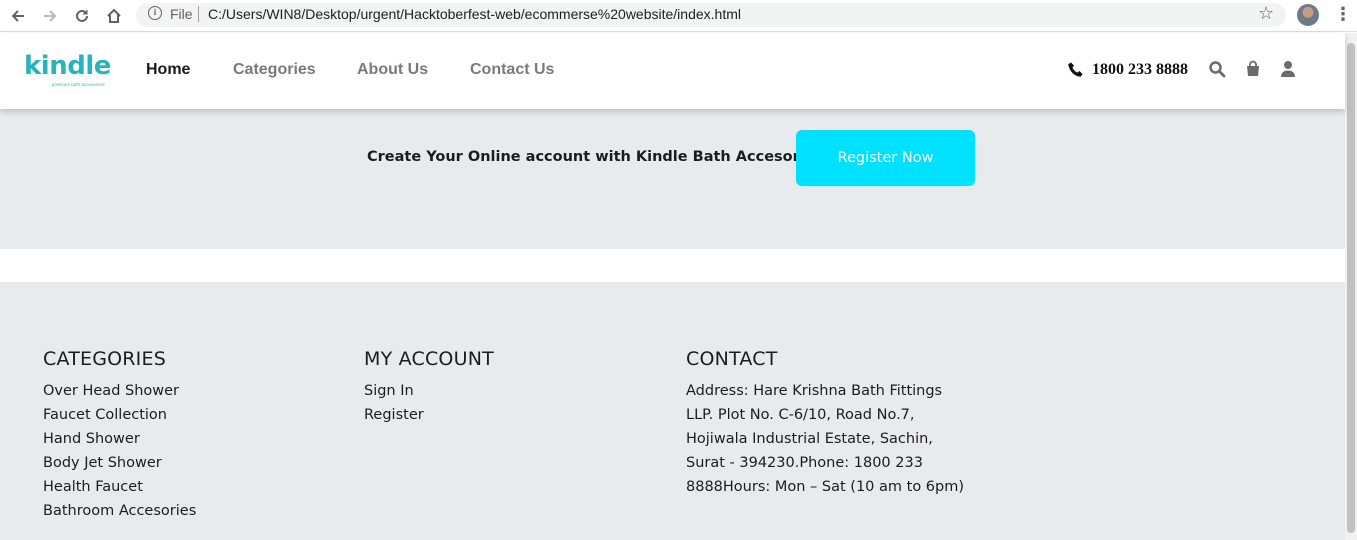 Image resolution: width=1357 pixels, height=540 pixels. What do you see at coordinates (429, 359) in the screenshot?
I see `footer-account-title: MY ACCOUNT` at bounding box center [429, 359].